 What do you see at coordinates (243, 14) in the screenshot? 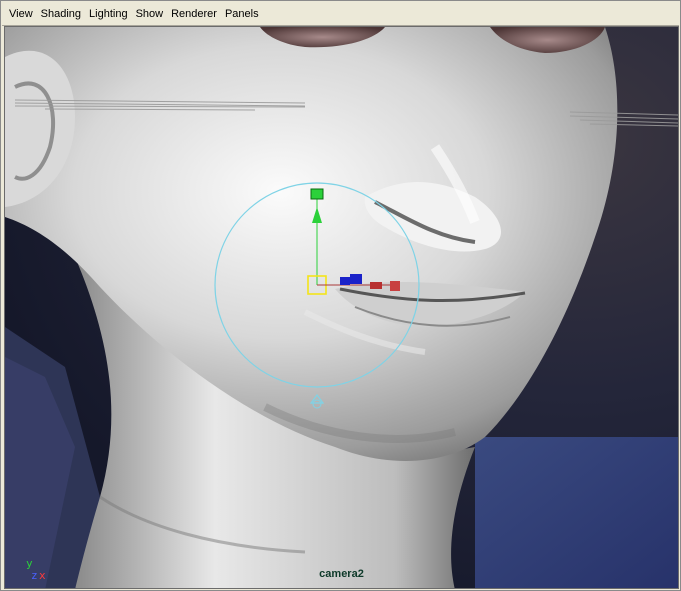
I see `menu-panels: Panels` at bounding box center [243, 14].